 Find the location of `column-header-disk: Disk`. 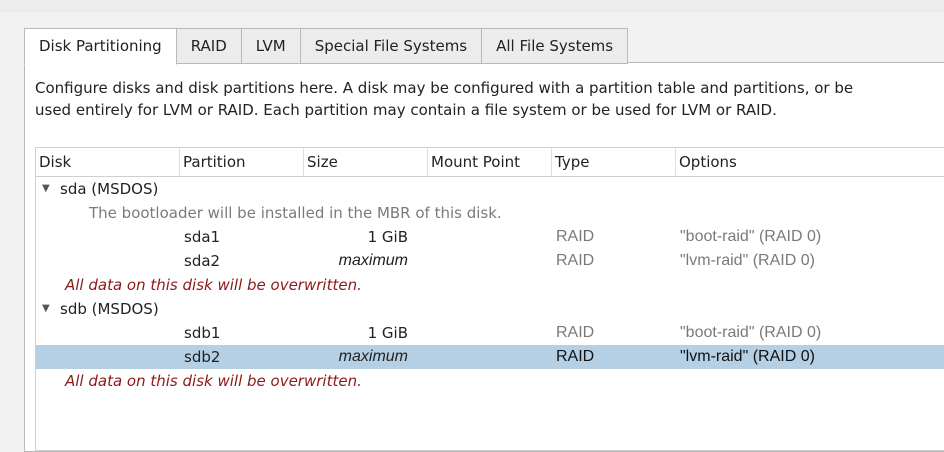

column-header-disk: Disk is located at coordinates (108, 162).